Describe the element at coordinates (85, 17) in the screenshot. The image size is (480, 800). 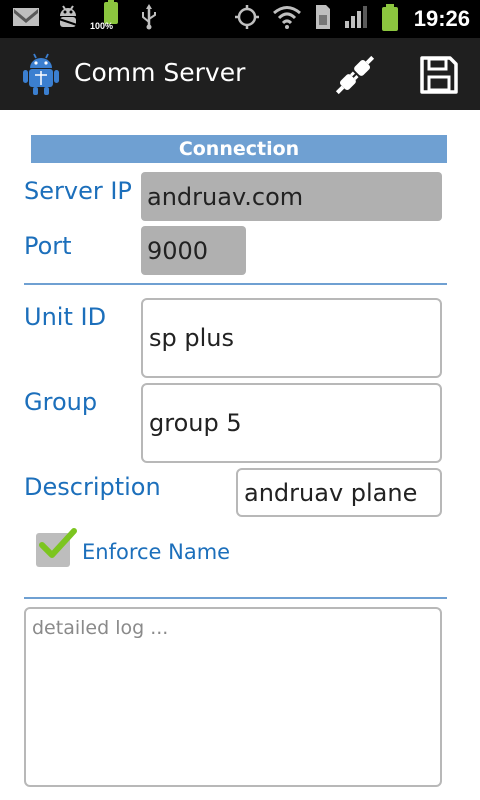
I see `notification-icons: 100%` at that location.